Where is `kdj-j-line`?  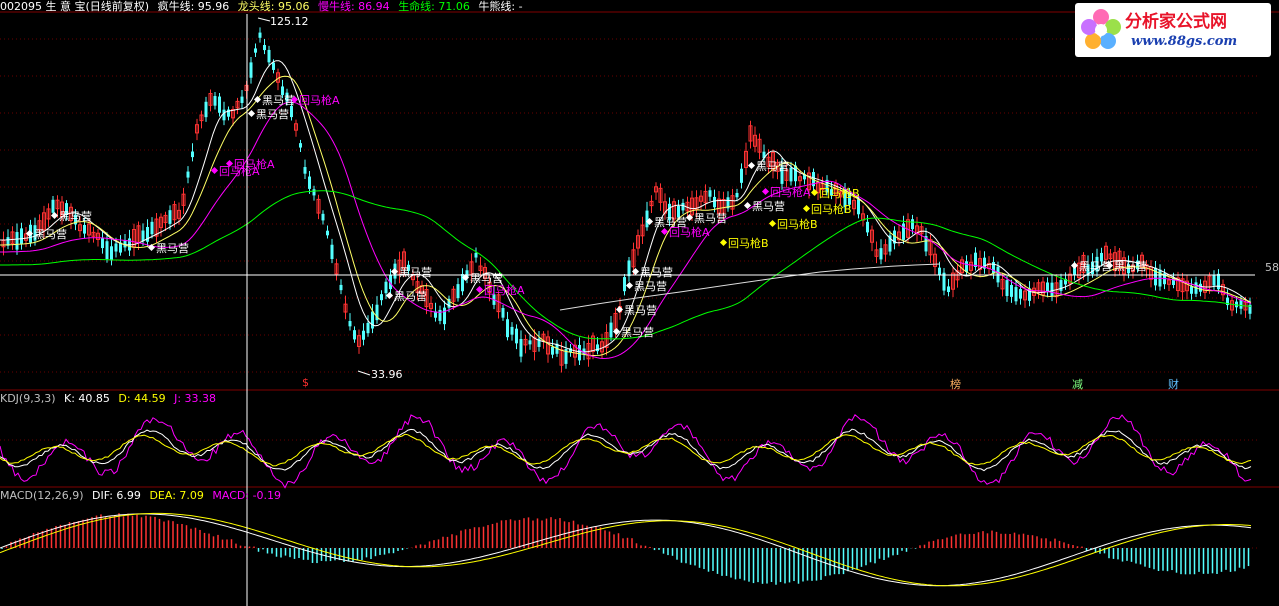
kdj-j-line is located at coordinates (626, 451).